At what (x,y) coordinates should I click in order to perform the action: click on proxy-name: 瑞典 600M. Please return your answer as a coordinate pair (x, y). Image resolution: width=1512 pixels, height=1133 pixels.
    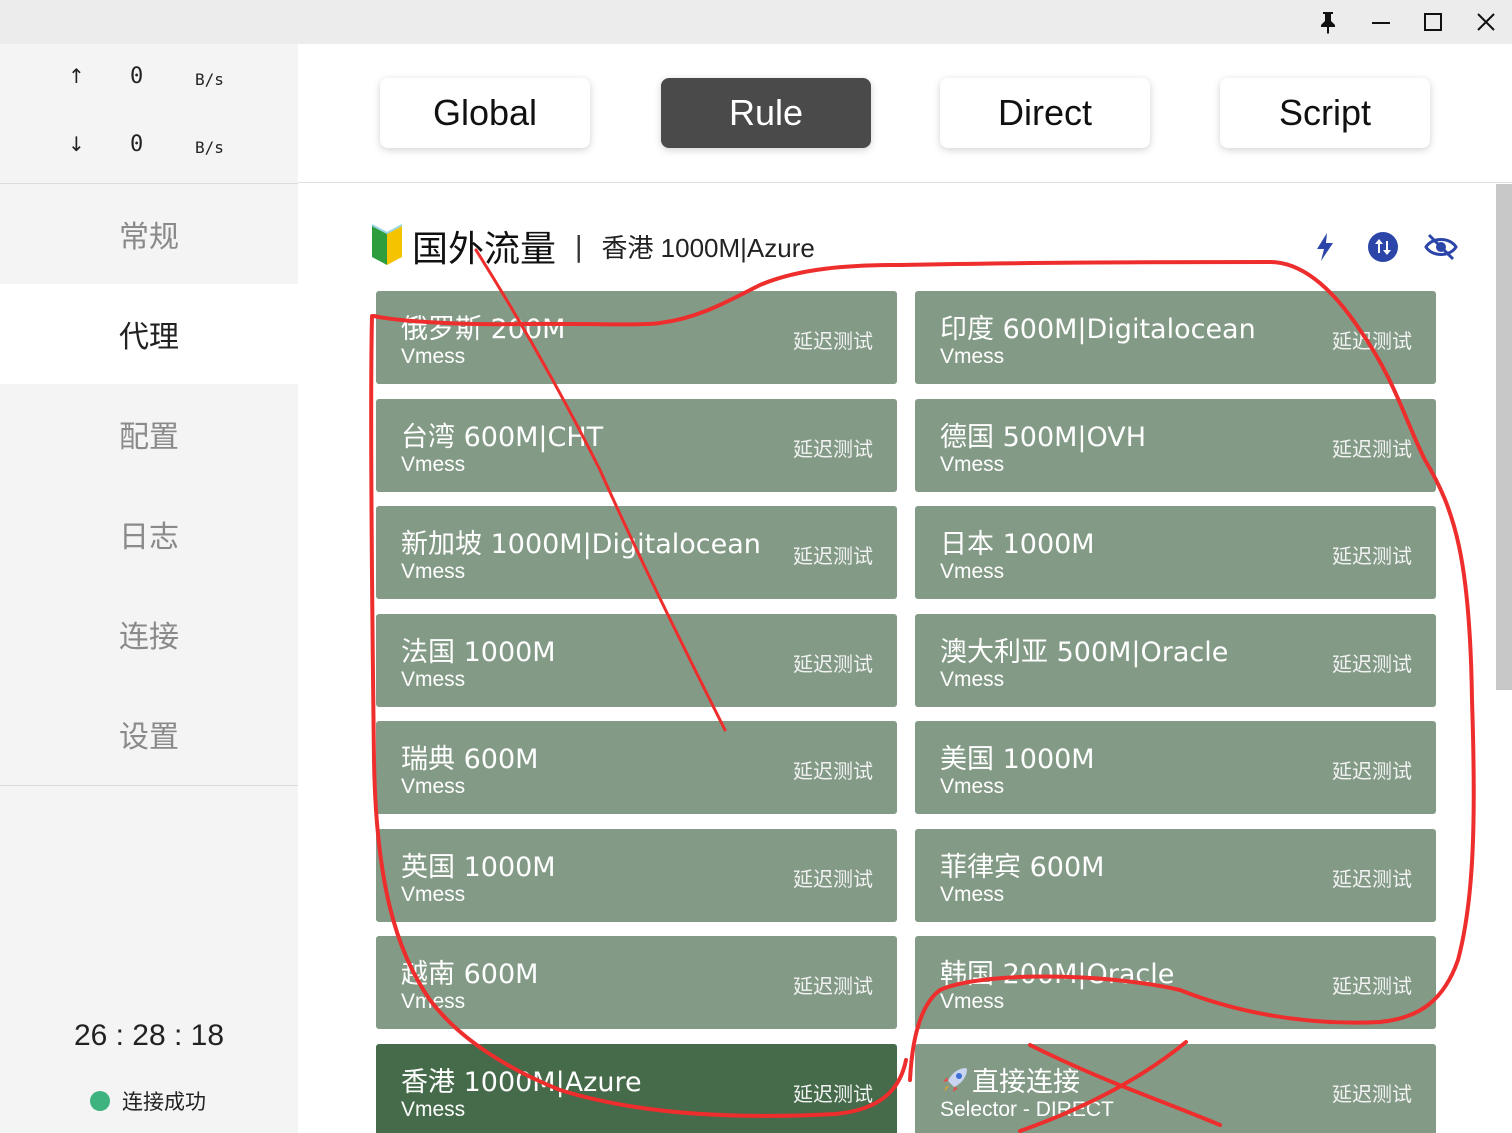
    Looking at the image, I should click on (469, 756).